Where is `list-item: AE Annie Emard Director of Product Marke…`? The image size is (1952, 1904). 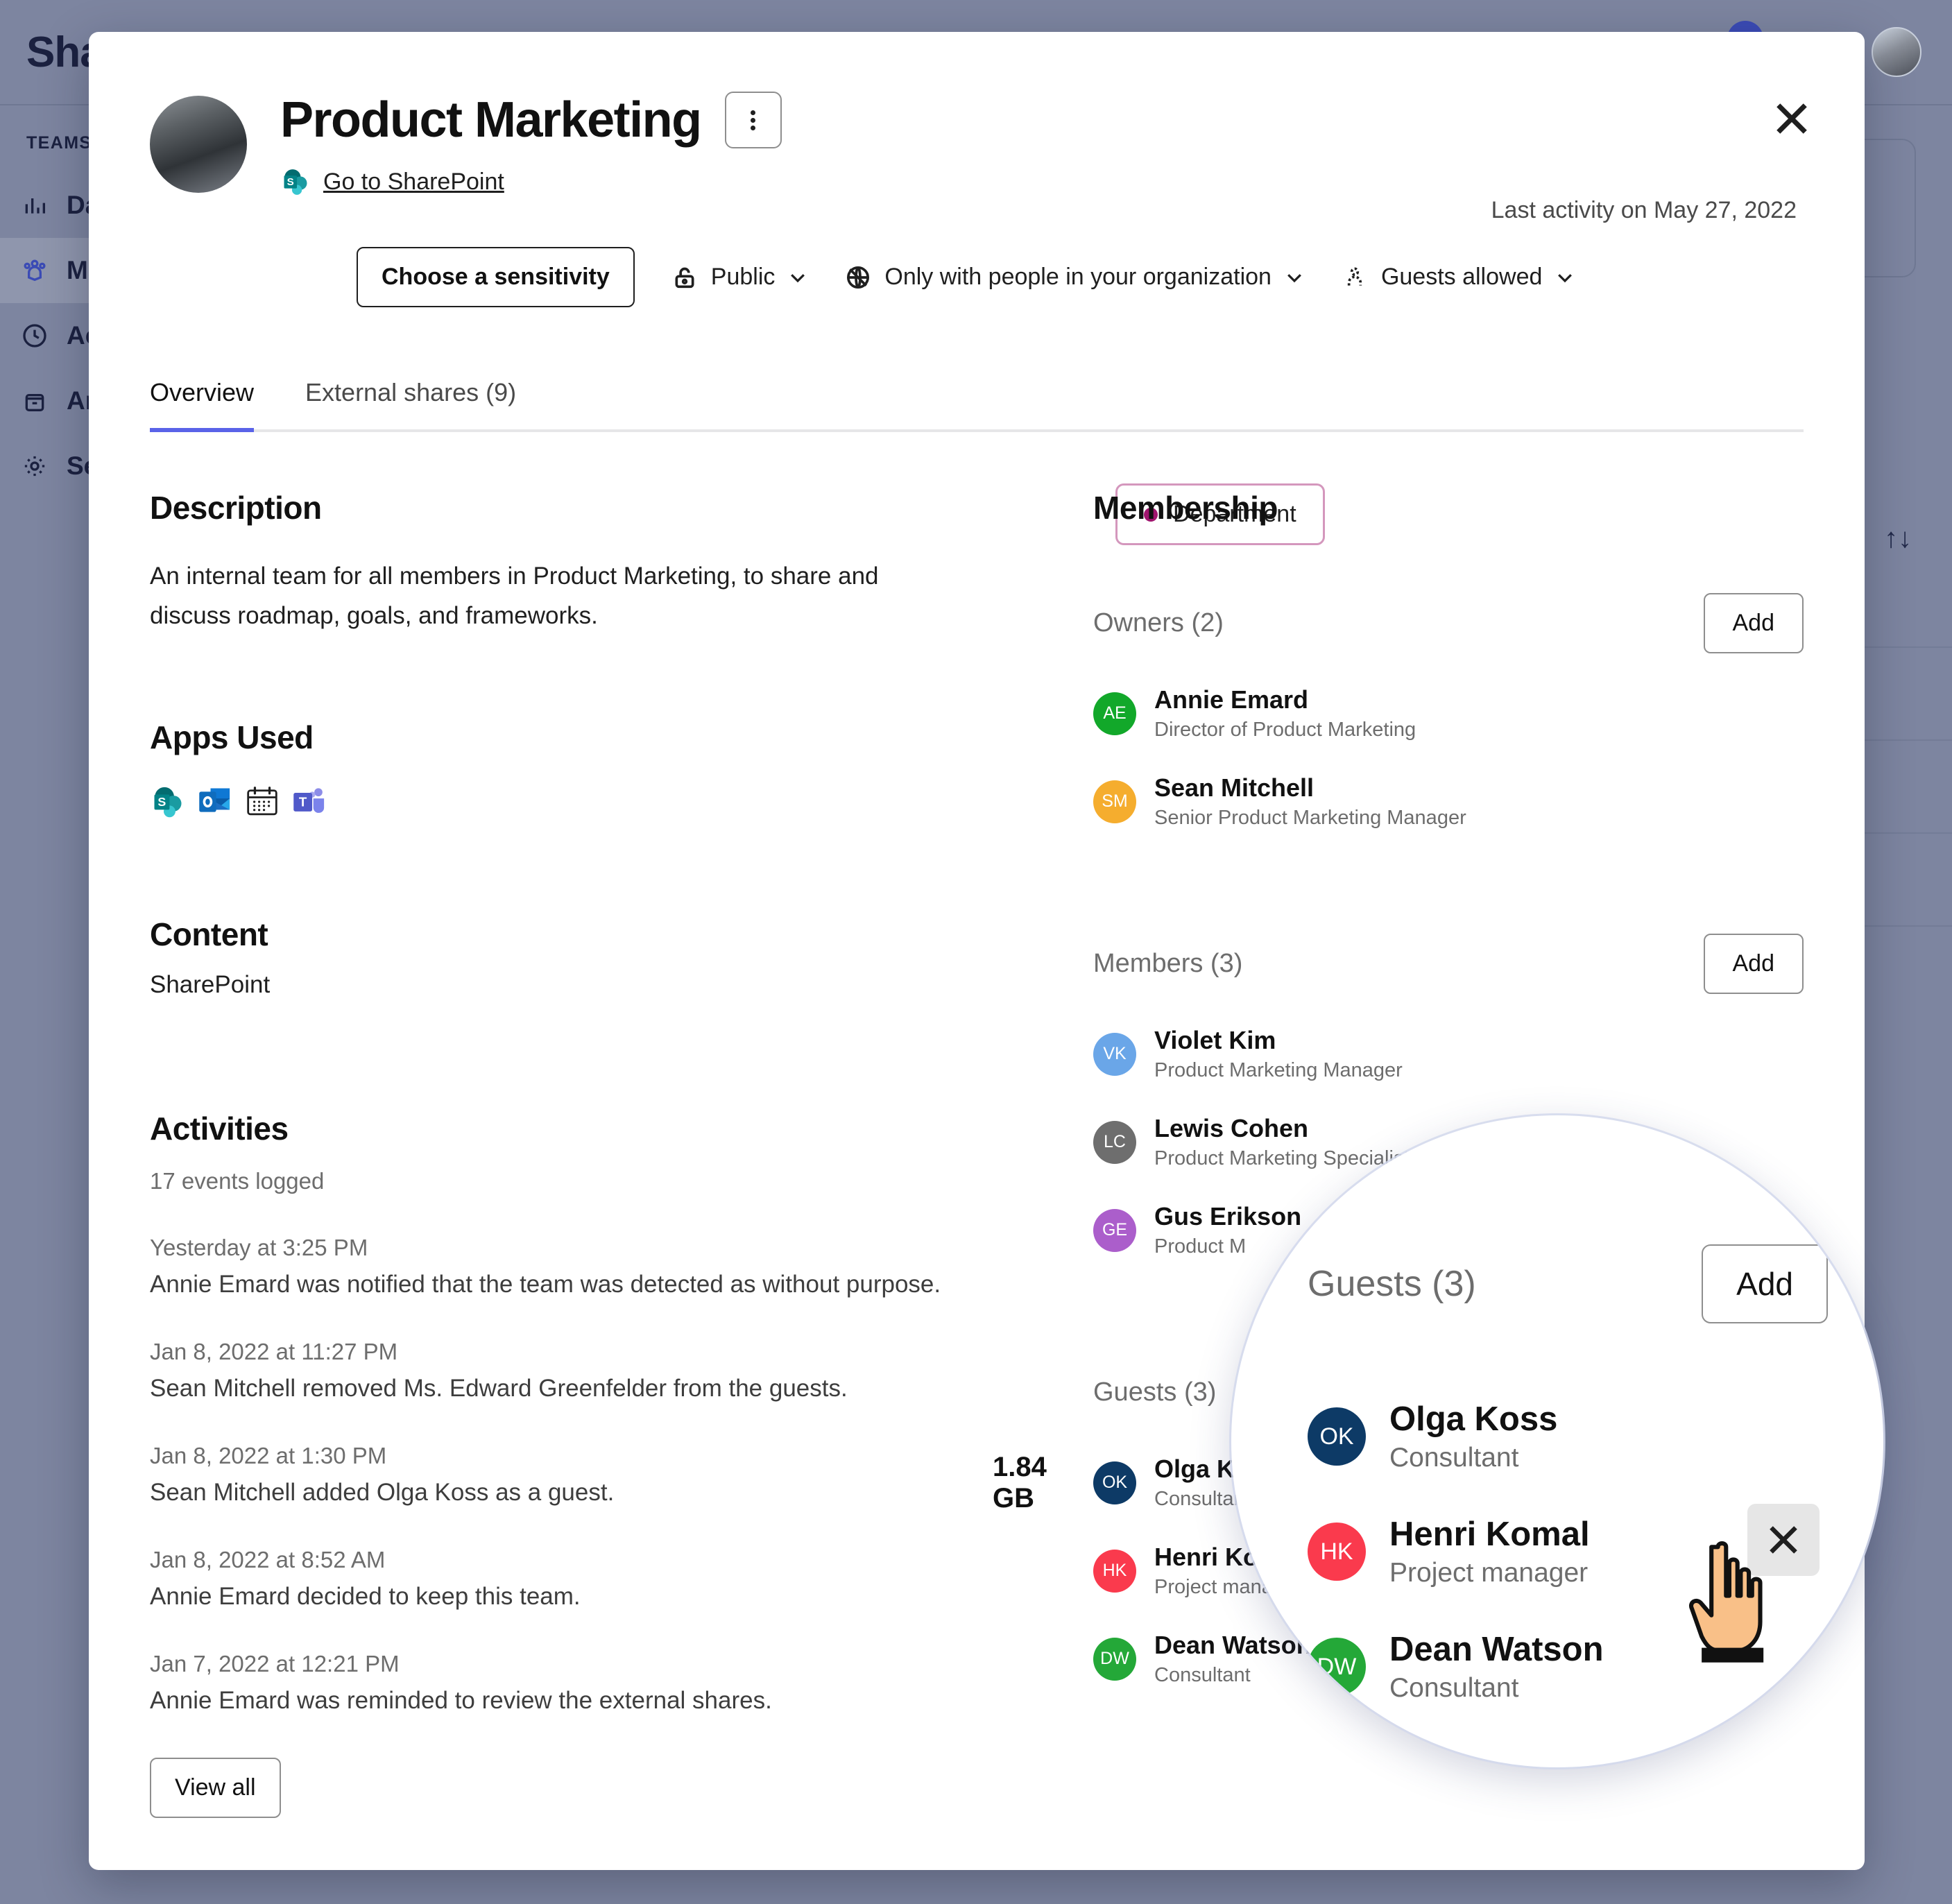 list-item: AE Annie Emard Director of Product Marke… is located at coordinates (1448, 713).